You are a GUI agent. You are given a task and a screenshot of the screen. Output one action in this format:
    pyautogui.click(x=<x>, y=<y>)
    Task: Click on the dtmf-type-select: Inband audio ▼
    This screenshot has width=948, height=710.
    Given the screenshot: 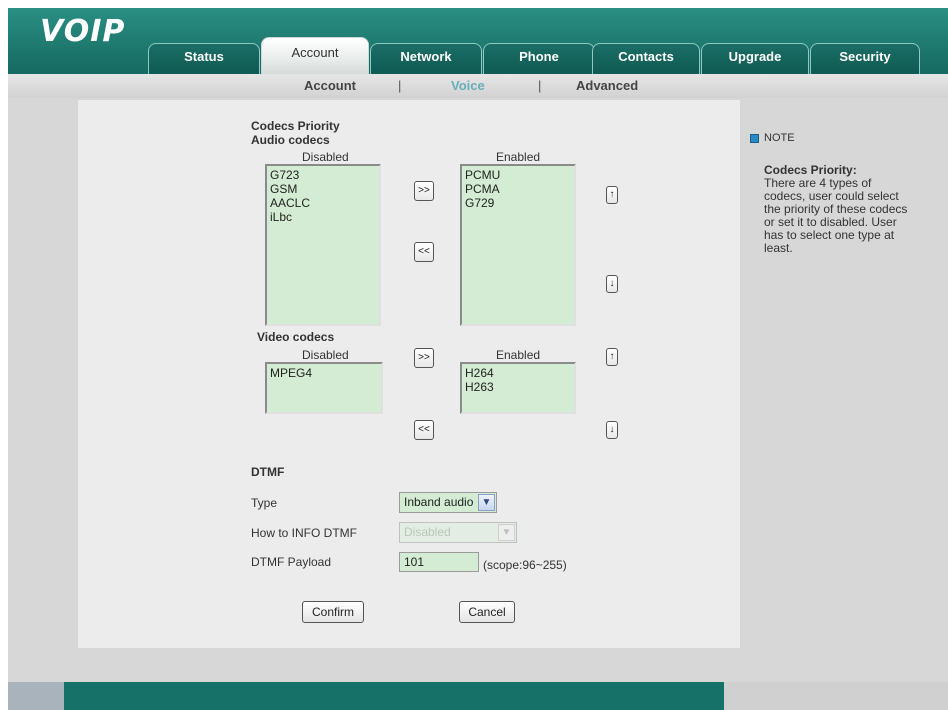 What is the action you would take?
    pyautogui.click(x=448, y=502)
    